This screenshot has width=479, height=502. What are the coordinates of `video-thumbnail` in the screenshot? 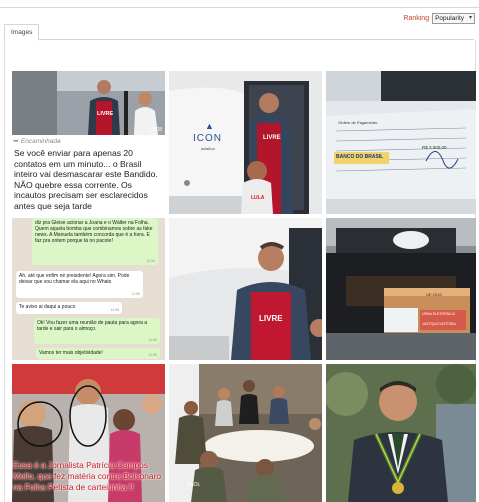 It's located at (88, 103).